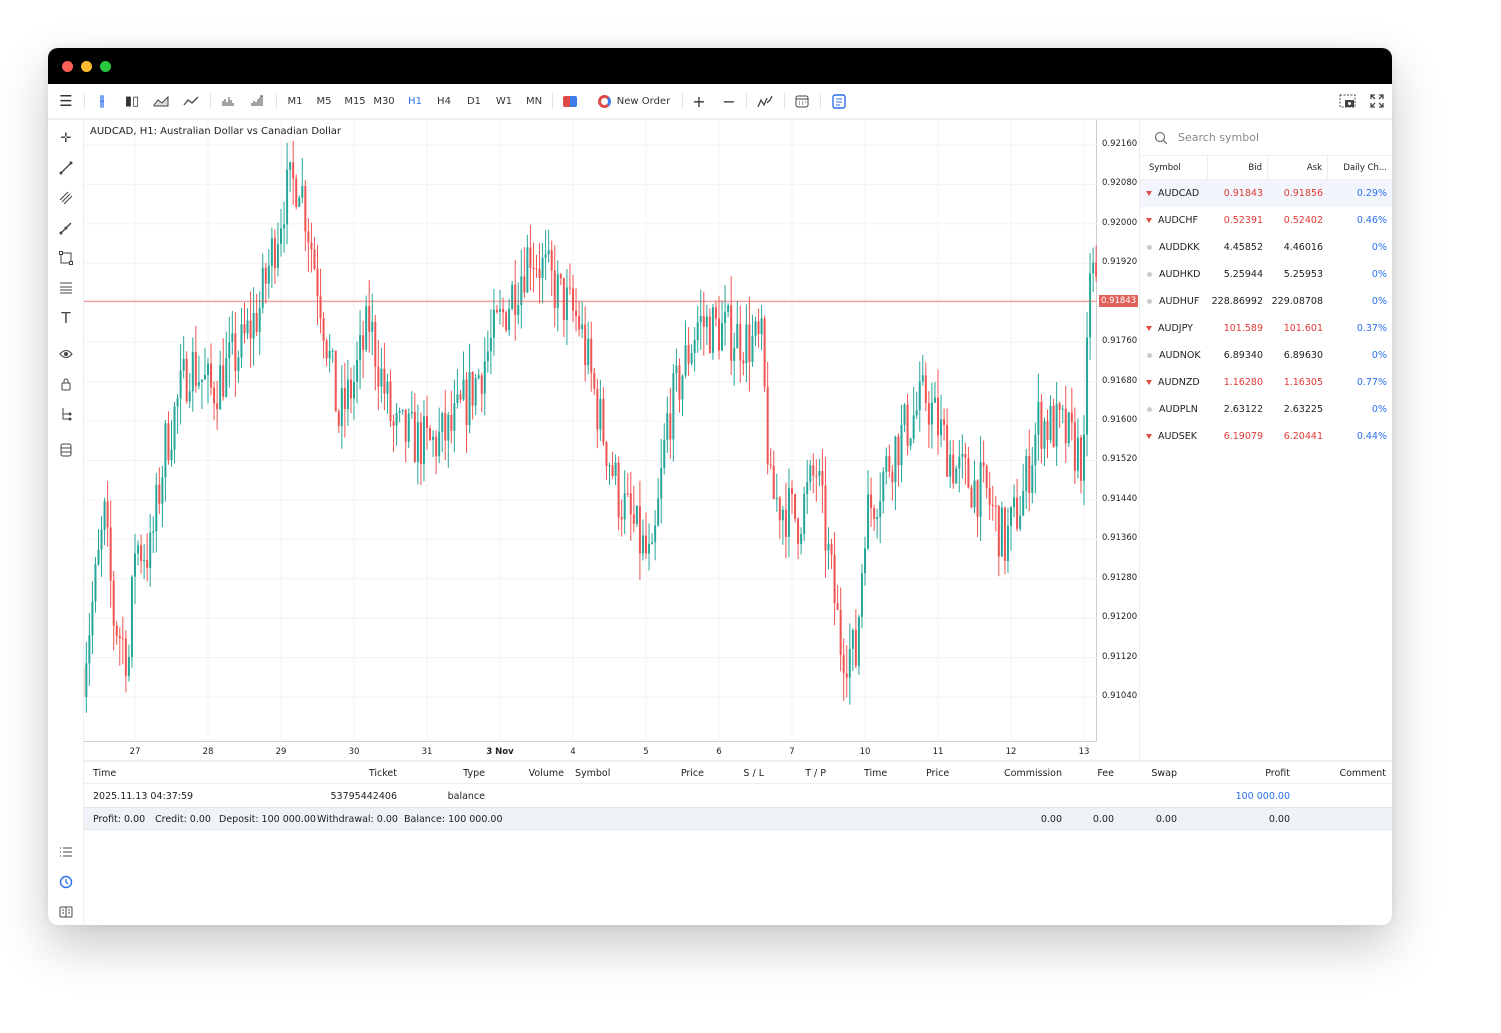  I want to click on date-tick: 3 Nov, so click(500, 752).